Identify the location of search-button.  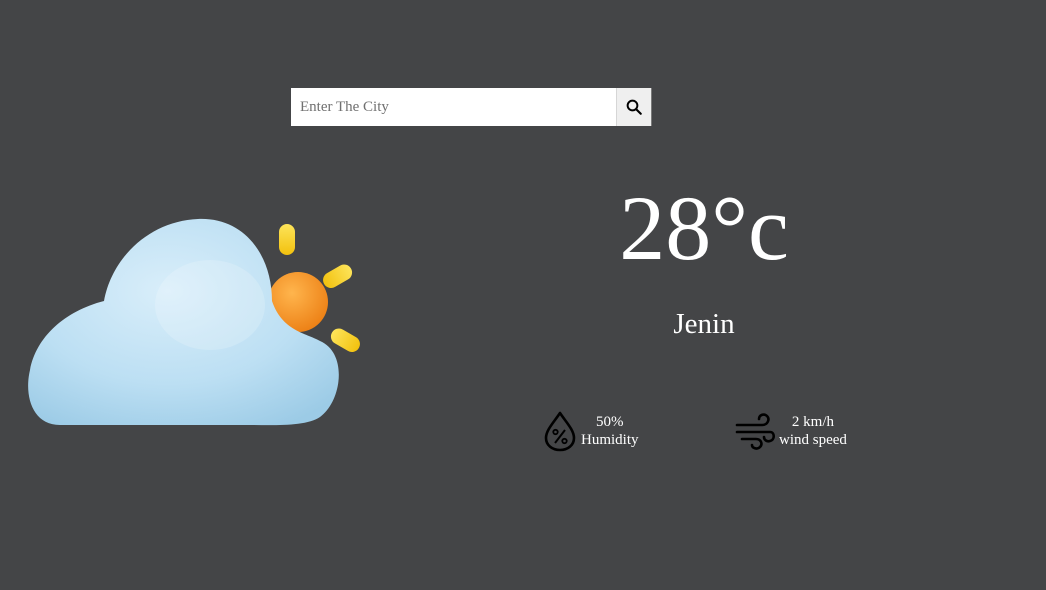
(634, 107).